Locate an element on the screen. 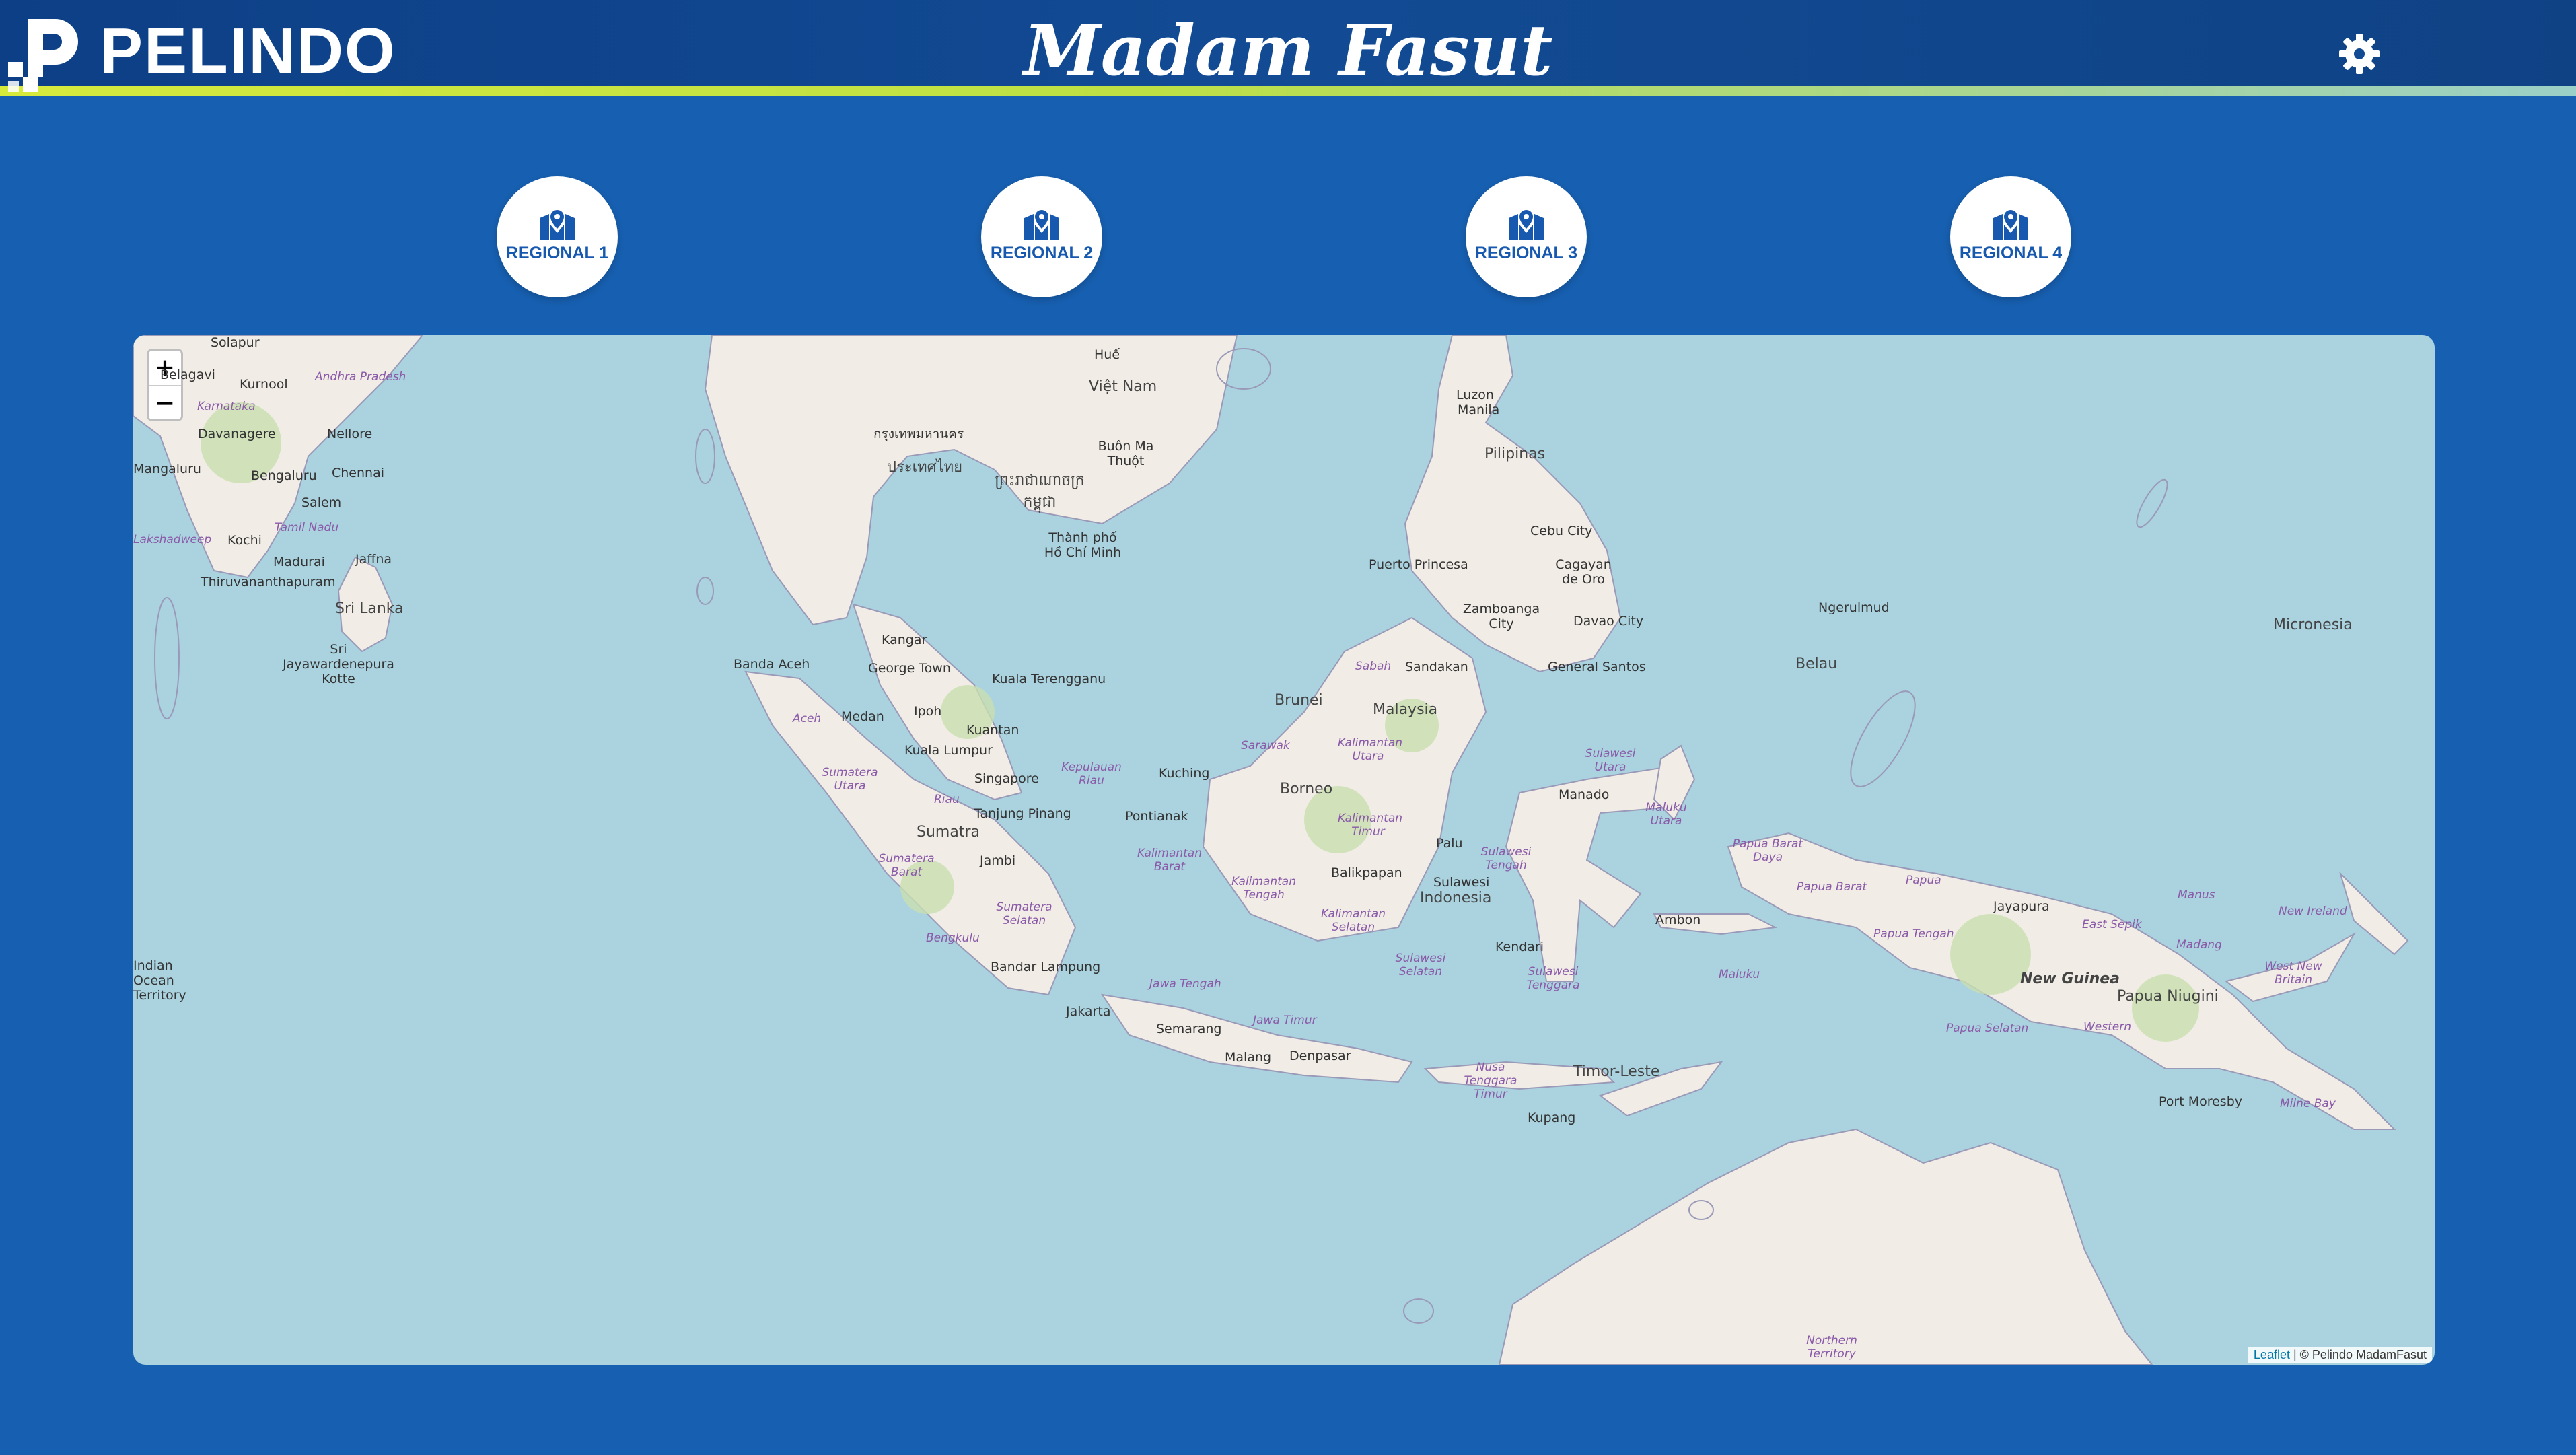 The image size is (2576, 1455). zoom-out-button: − is located at coordinates (165, 403).